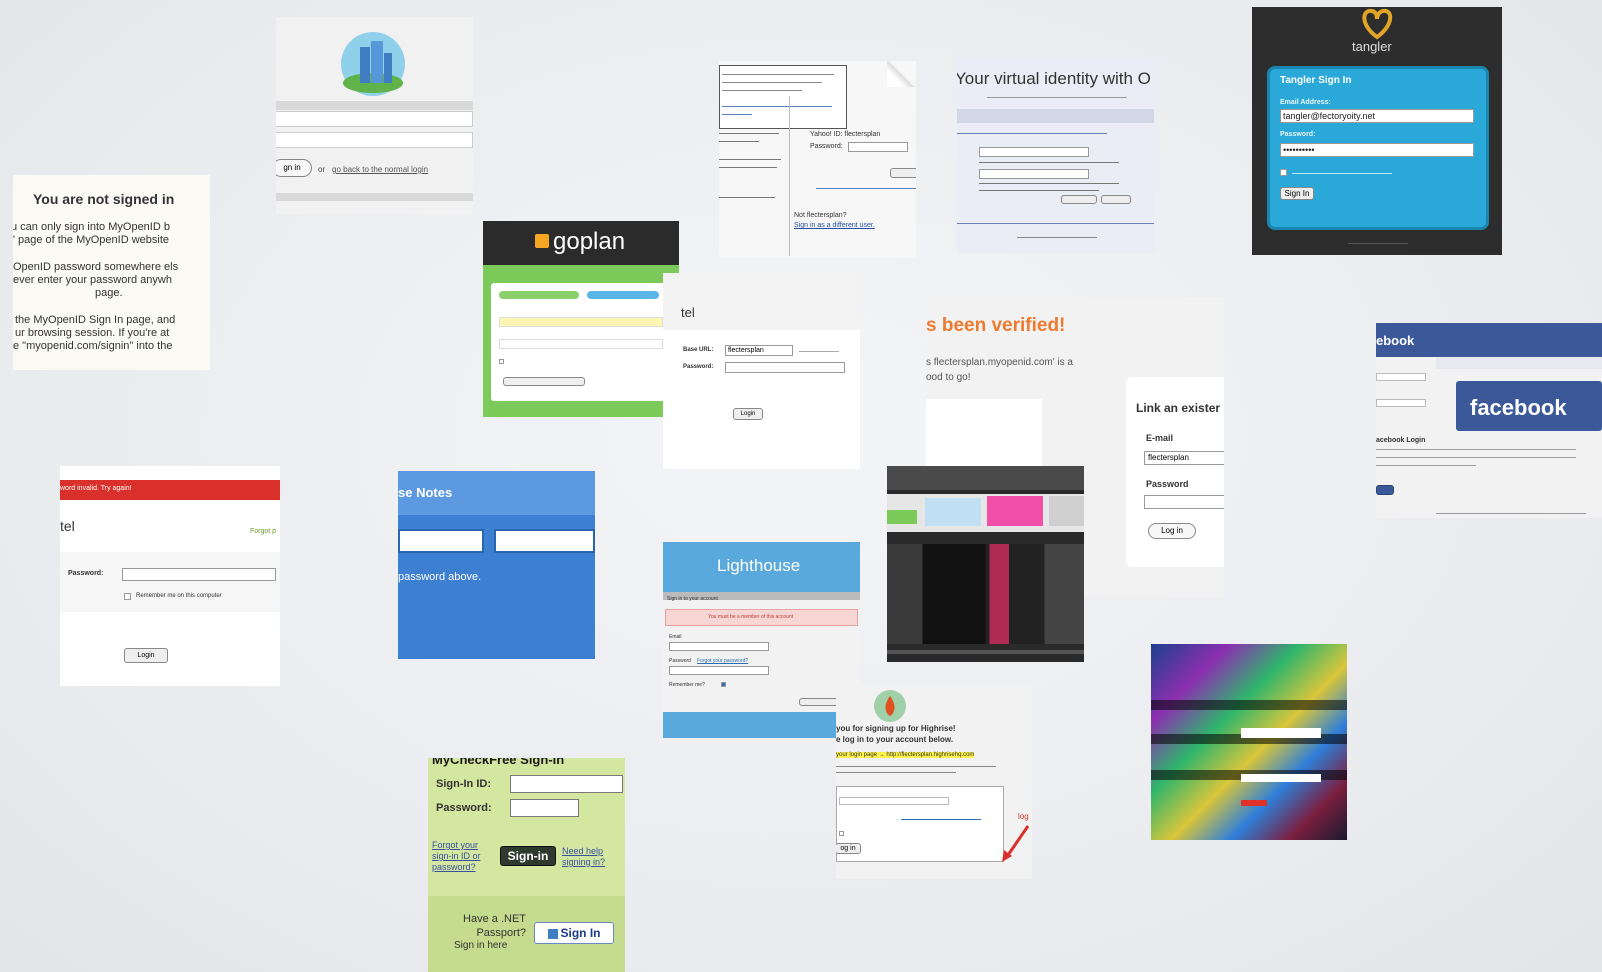  Describe the element at coordinates (1385, 490) in the screenshot. I see `facebook-login-button` at that location.